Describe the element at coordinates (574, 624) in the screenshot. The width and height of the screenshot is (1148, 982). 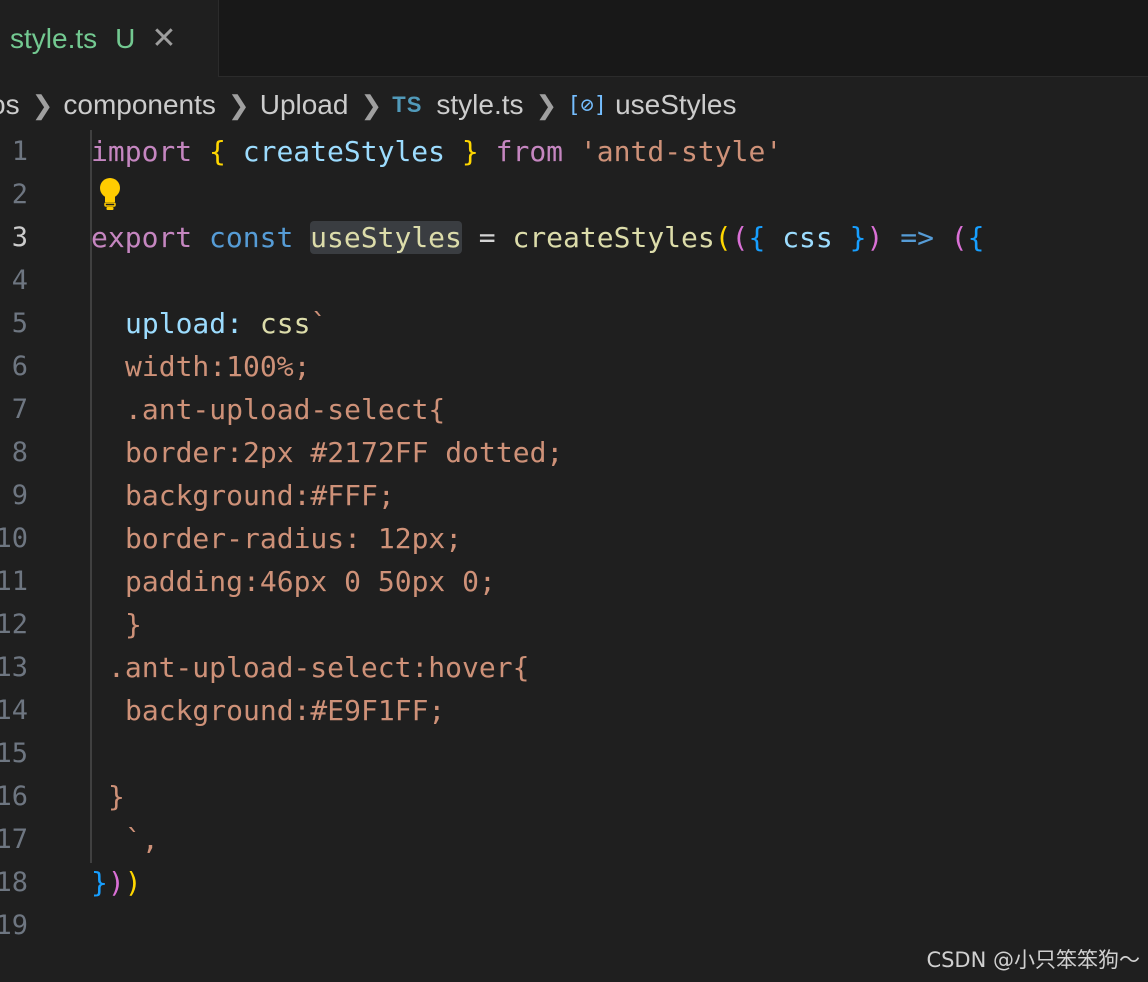
I see `code-line: 12 }` at that location.